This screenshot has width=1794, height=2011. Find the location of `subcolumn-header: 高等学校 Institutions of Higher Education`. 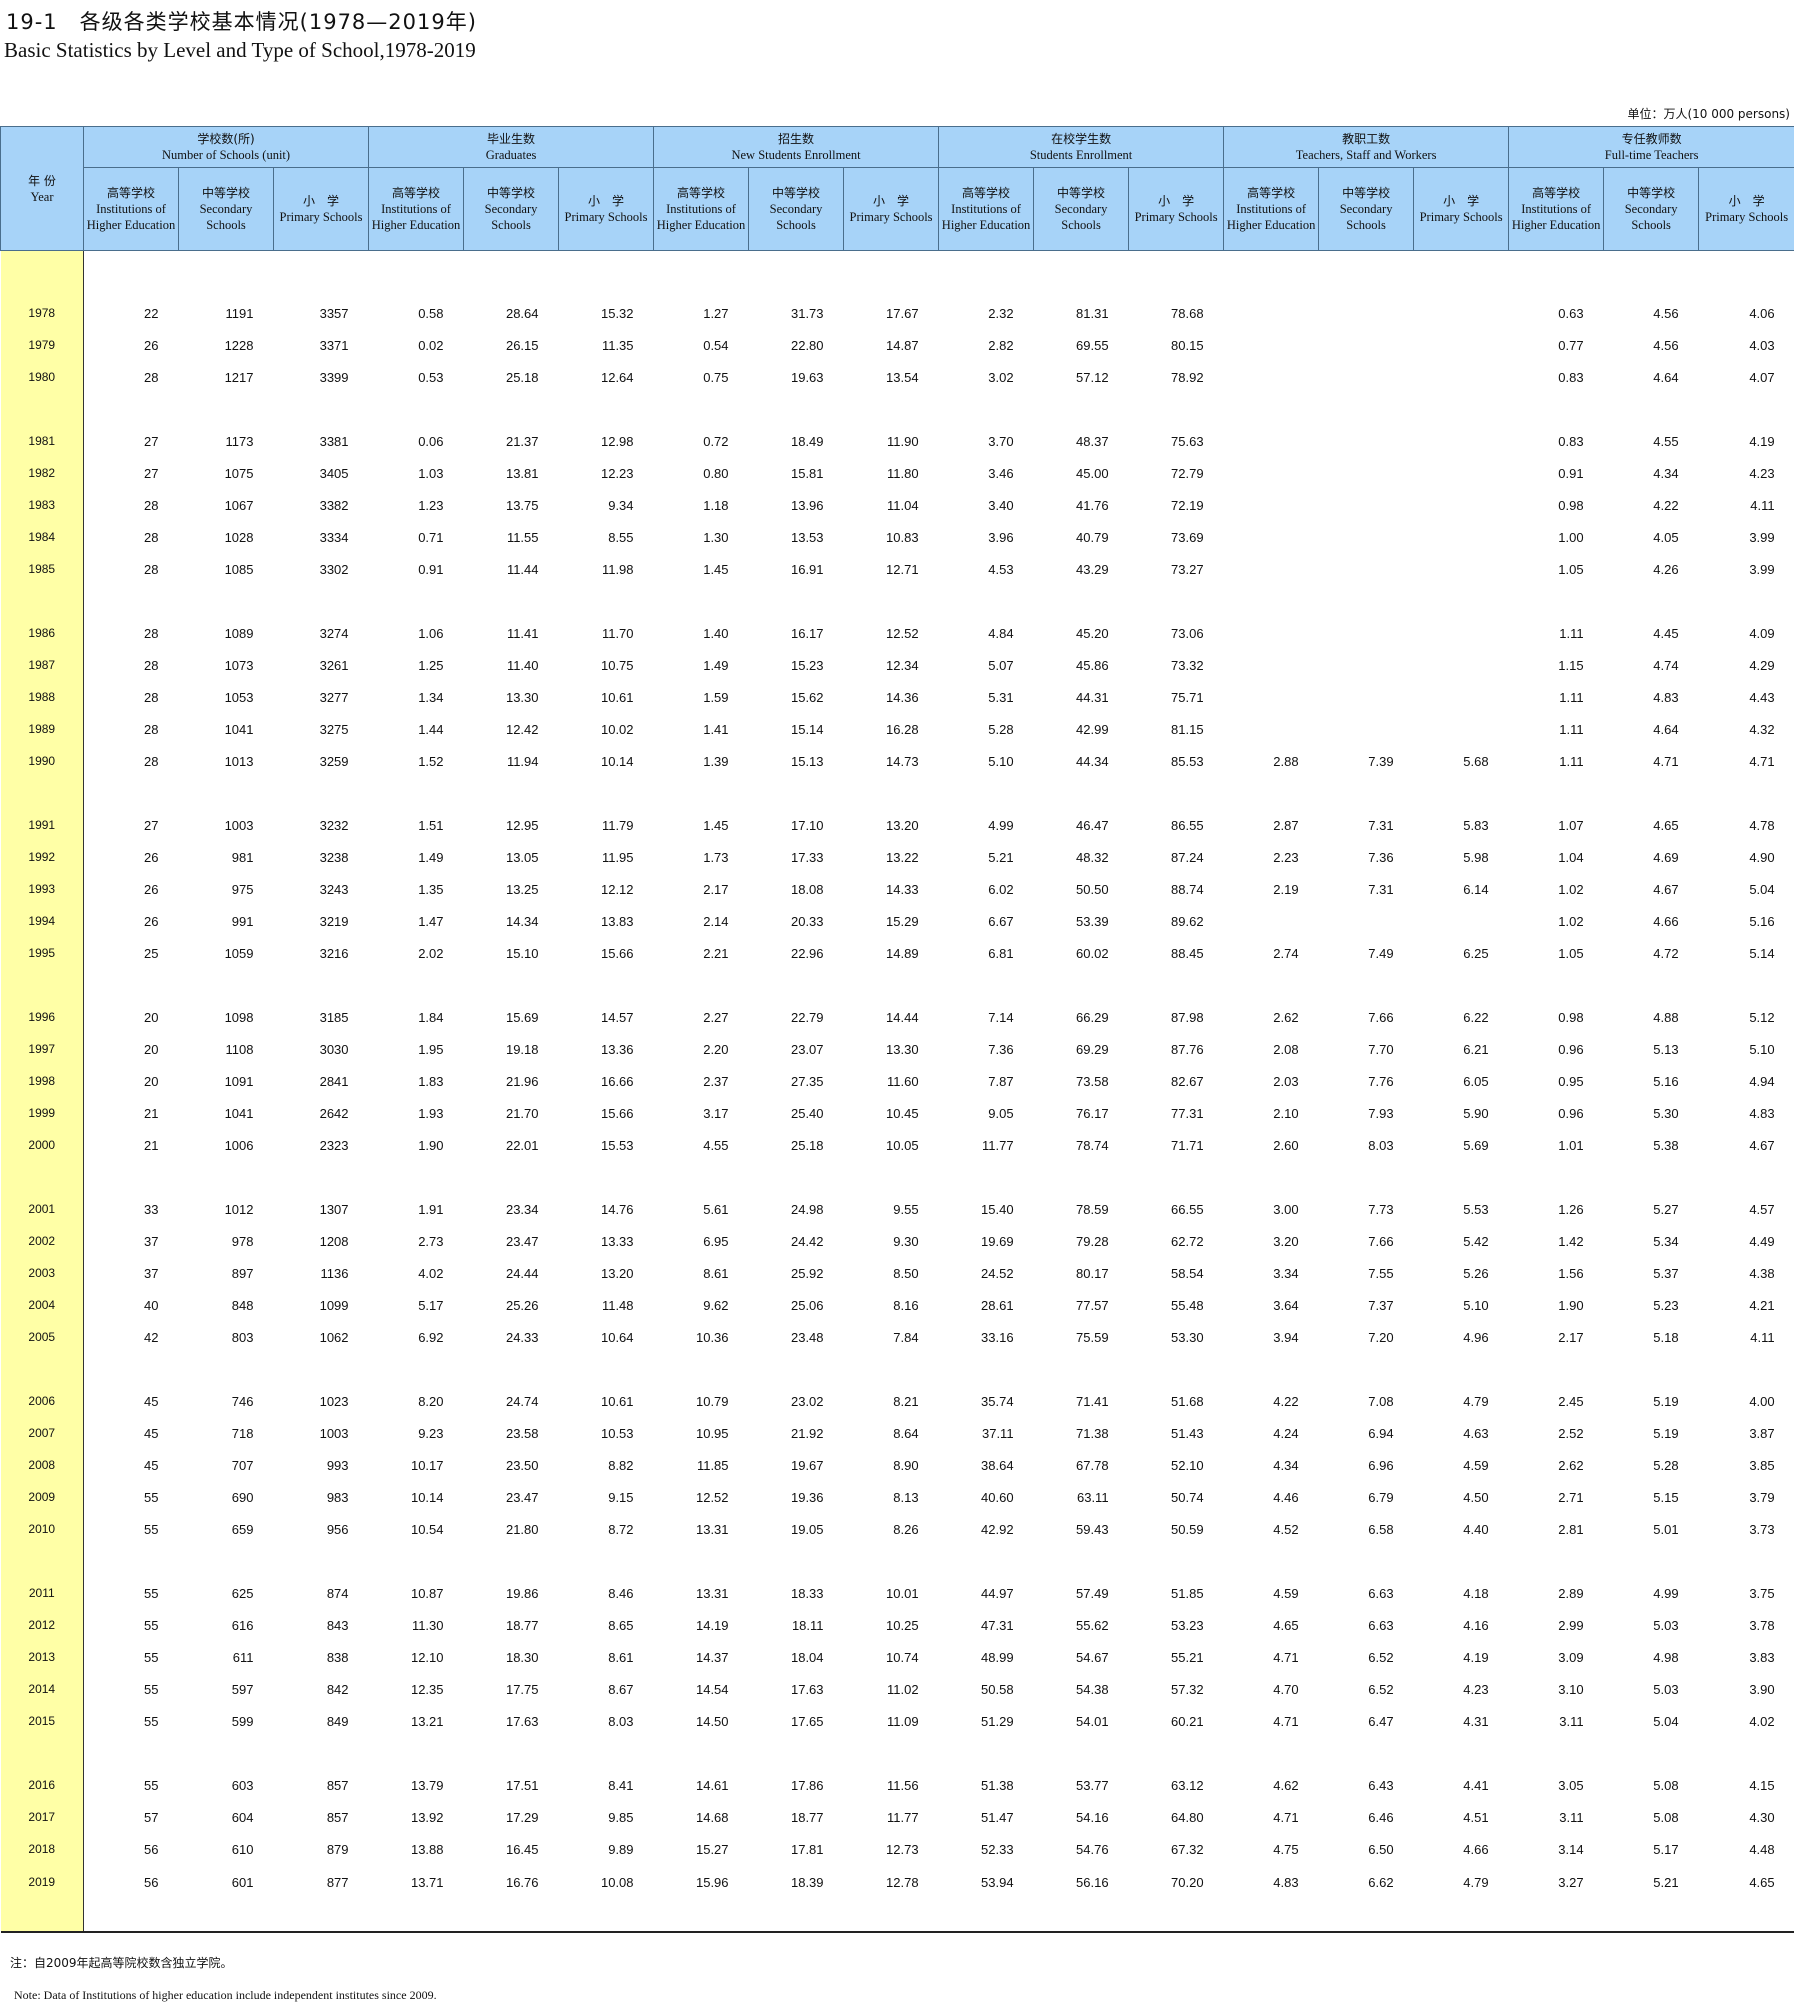

subcolumn-header: 高等学校 Institutions of Higher Education is located at coordinates (701, 209).